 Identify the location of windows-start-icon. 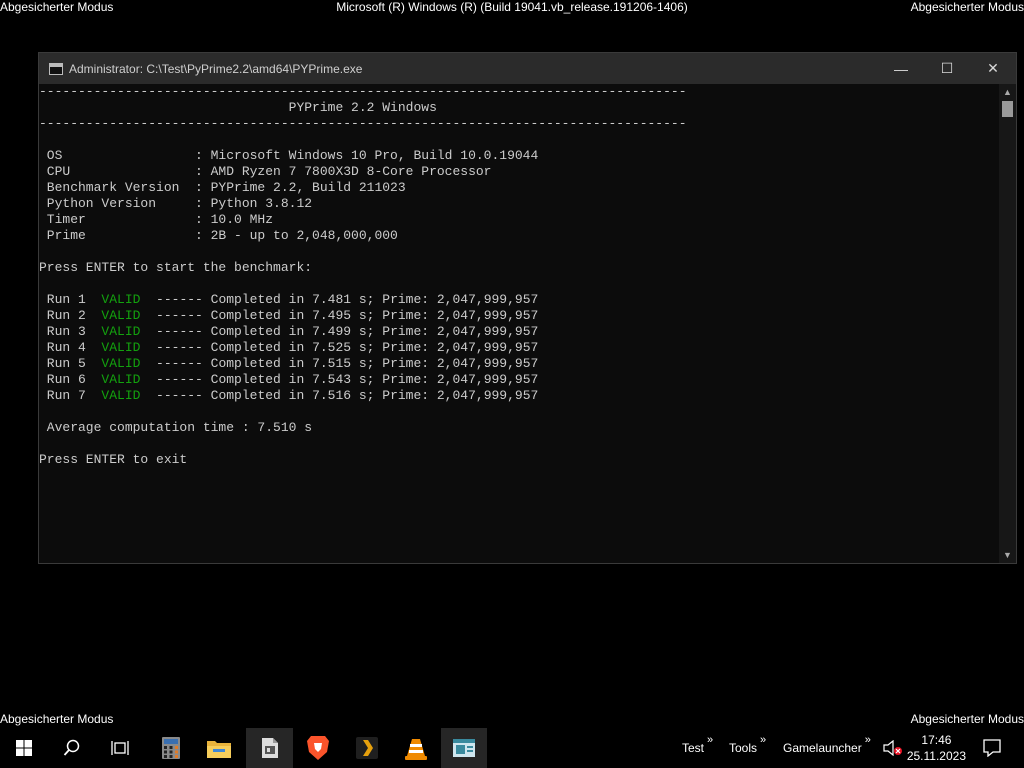
(24, 748).